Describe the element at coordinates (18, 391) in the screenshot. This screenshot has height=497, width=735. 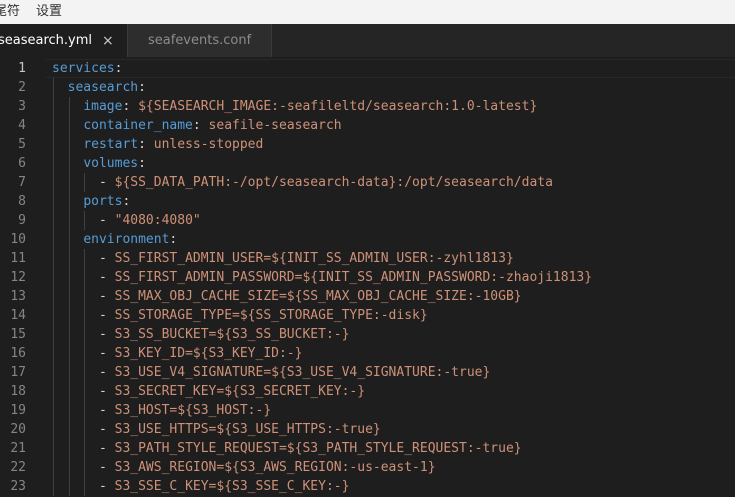
I see `line-number: 18` at that location.